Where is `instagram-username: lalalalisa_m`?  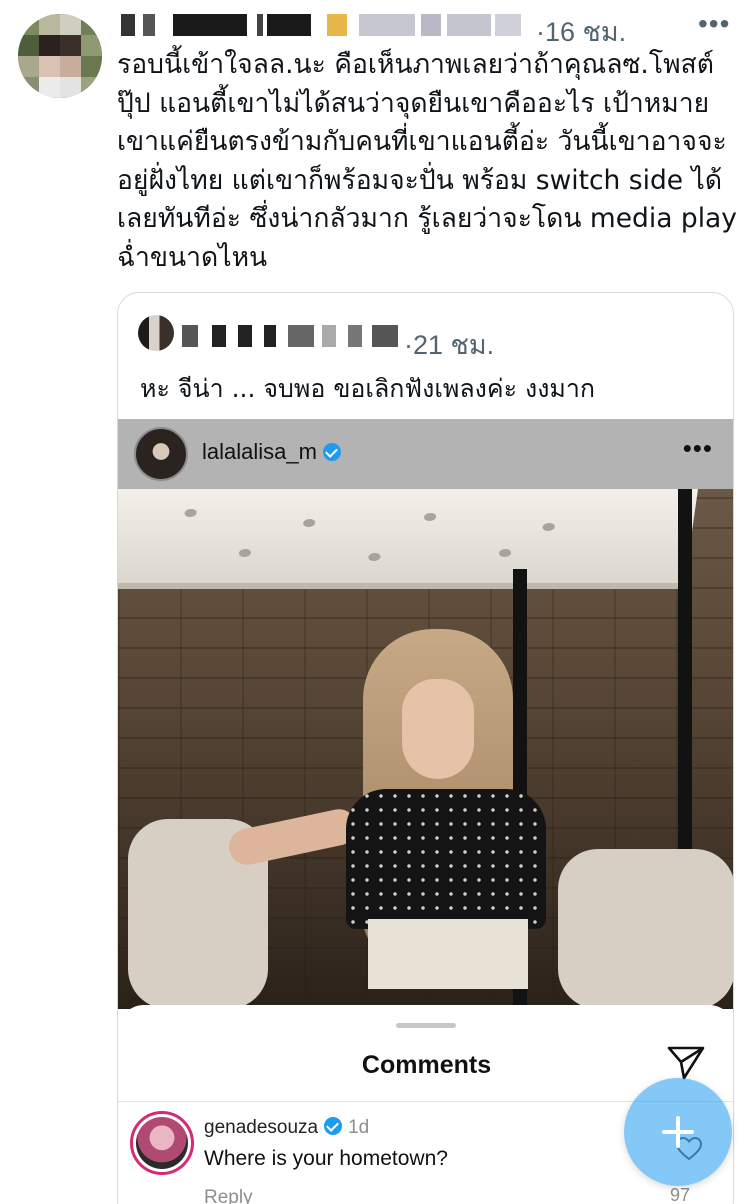
instagram-username: lalalalisa_m is located at coordinates (271, 452).